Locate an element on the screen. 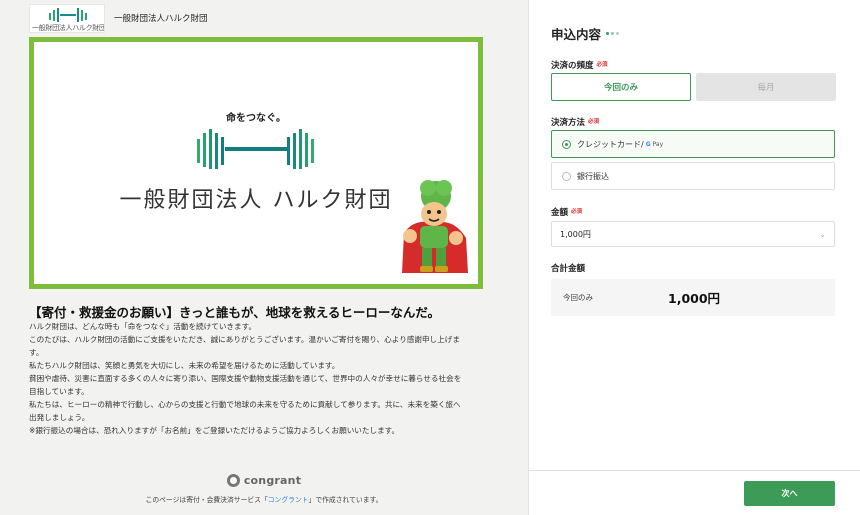  payment-method-label: 決済方法 必須 is located at coordinates (575, 122).